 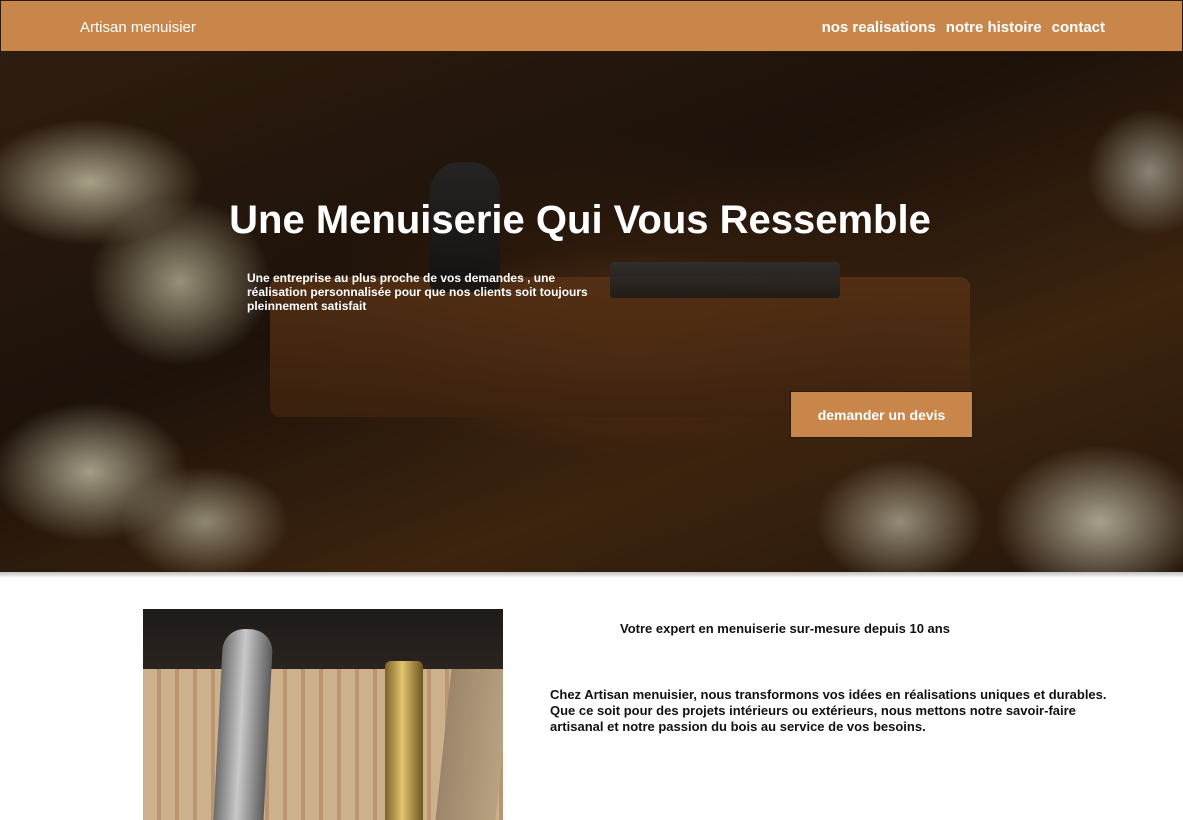 What do you see at coordinates (591, 575) in the screenshot?
I see `section-divider` at bounding box center [591, 575].